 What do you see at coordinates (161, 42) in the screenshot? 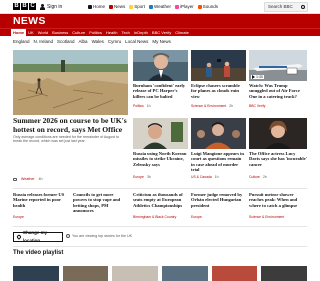
I see `subnav-my-news: My News` at bounding box center [161, 42].